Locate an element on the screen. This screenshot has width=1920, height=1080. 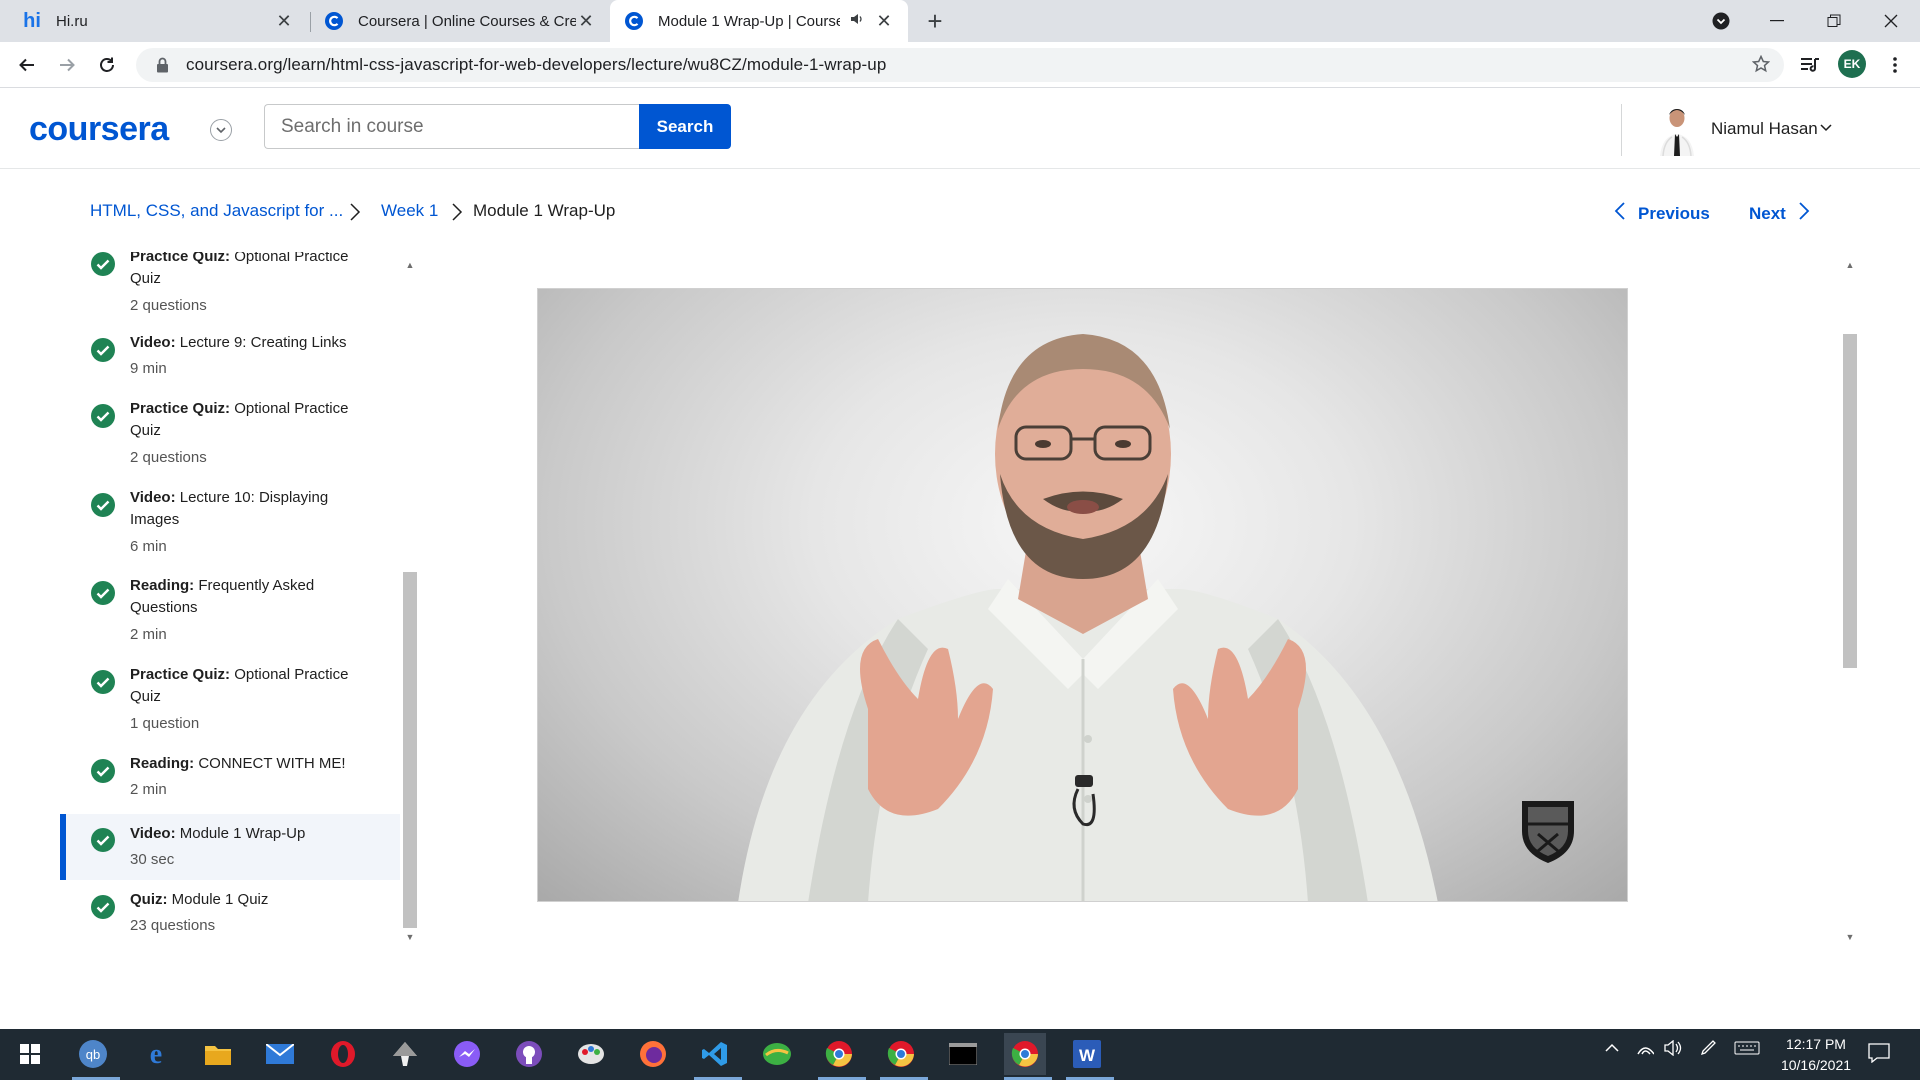
item-type: Video: is located at coordinates (153, 833).